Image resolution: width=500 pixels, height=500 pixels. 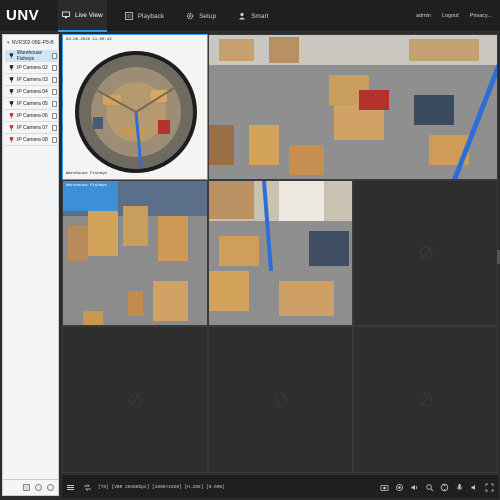 I want to click on nav-playback: Playback, so click(x=144, y=16).